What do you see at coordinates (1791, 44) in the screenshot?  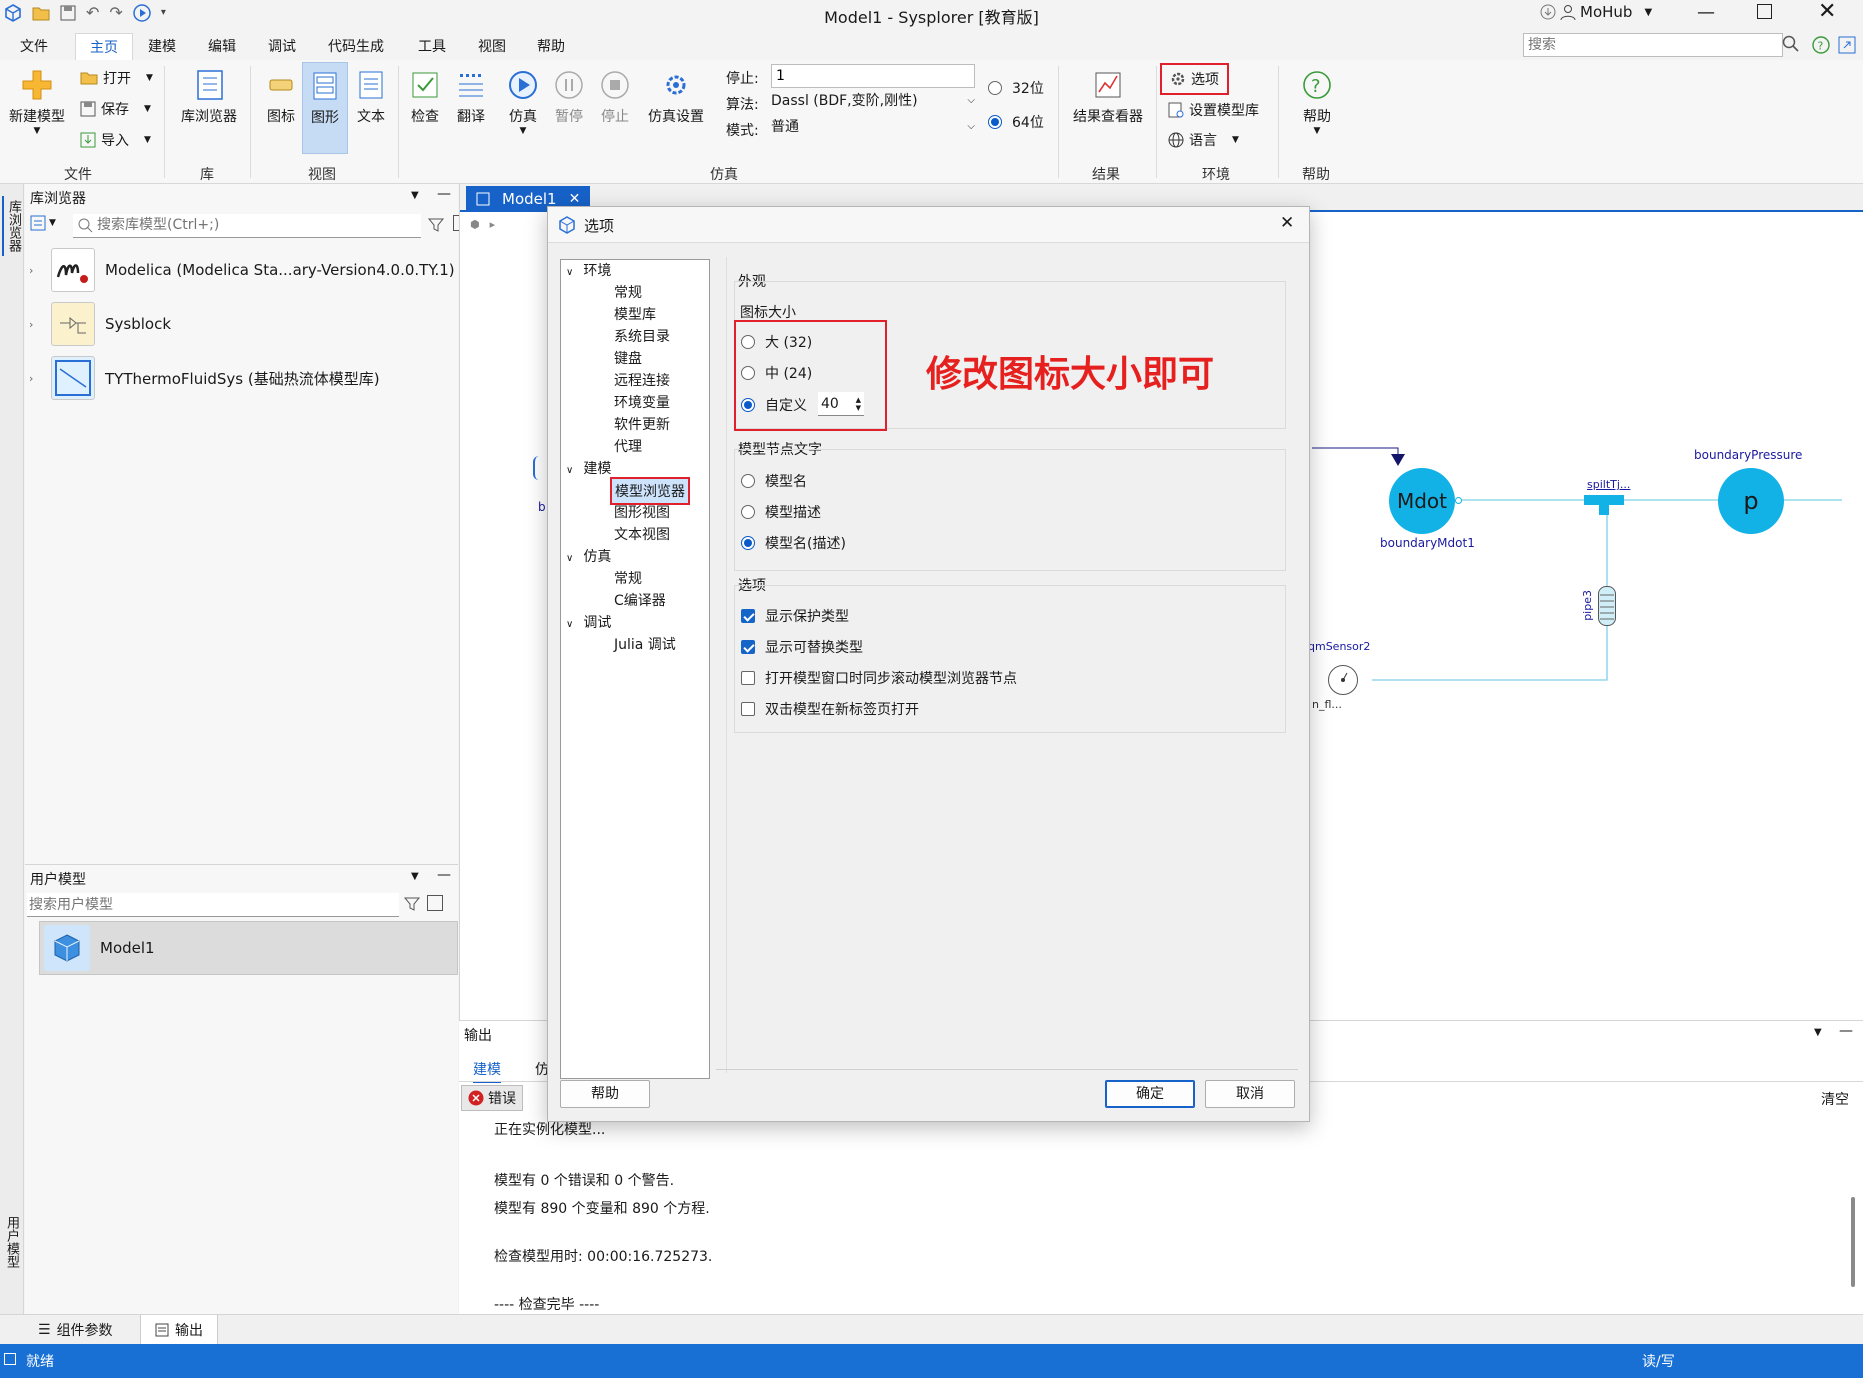 I see `search-icon` at bounding box center [1791, 44].